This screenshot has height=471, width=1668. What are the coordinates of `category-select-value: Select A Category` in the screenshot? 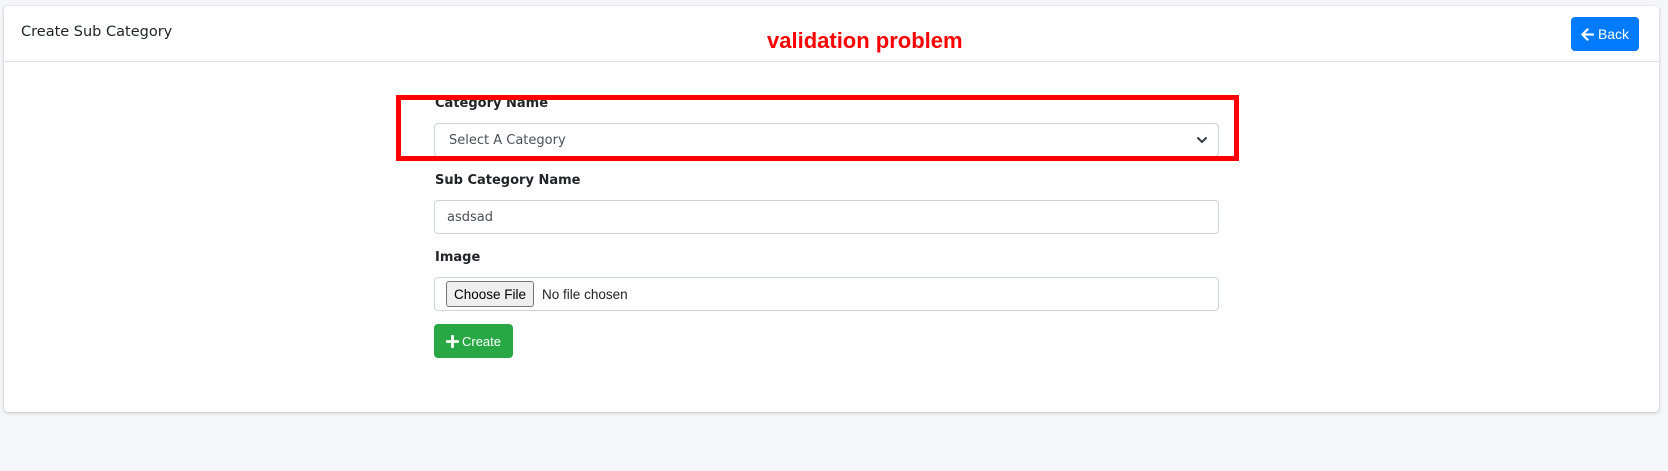 It's located at (507, 140).